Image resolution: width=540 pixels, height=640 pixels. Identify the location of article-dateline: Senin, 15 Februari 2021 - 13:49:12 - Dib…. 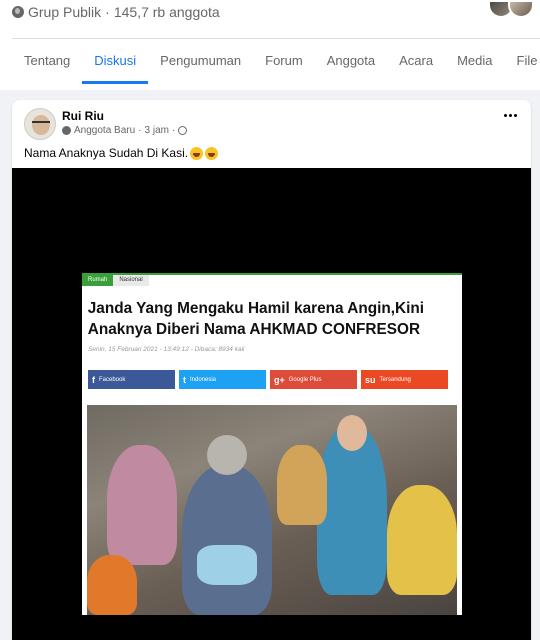
(166, 349).